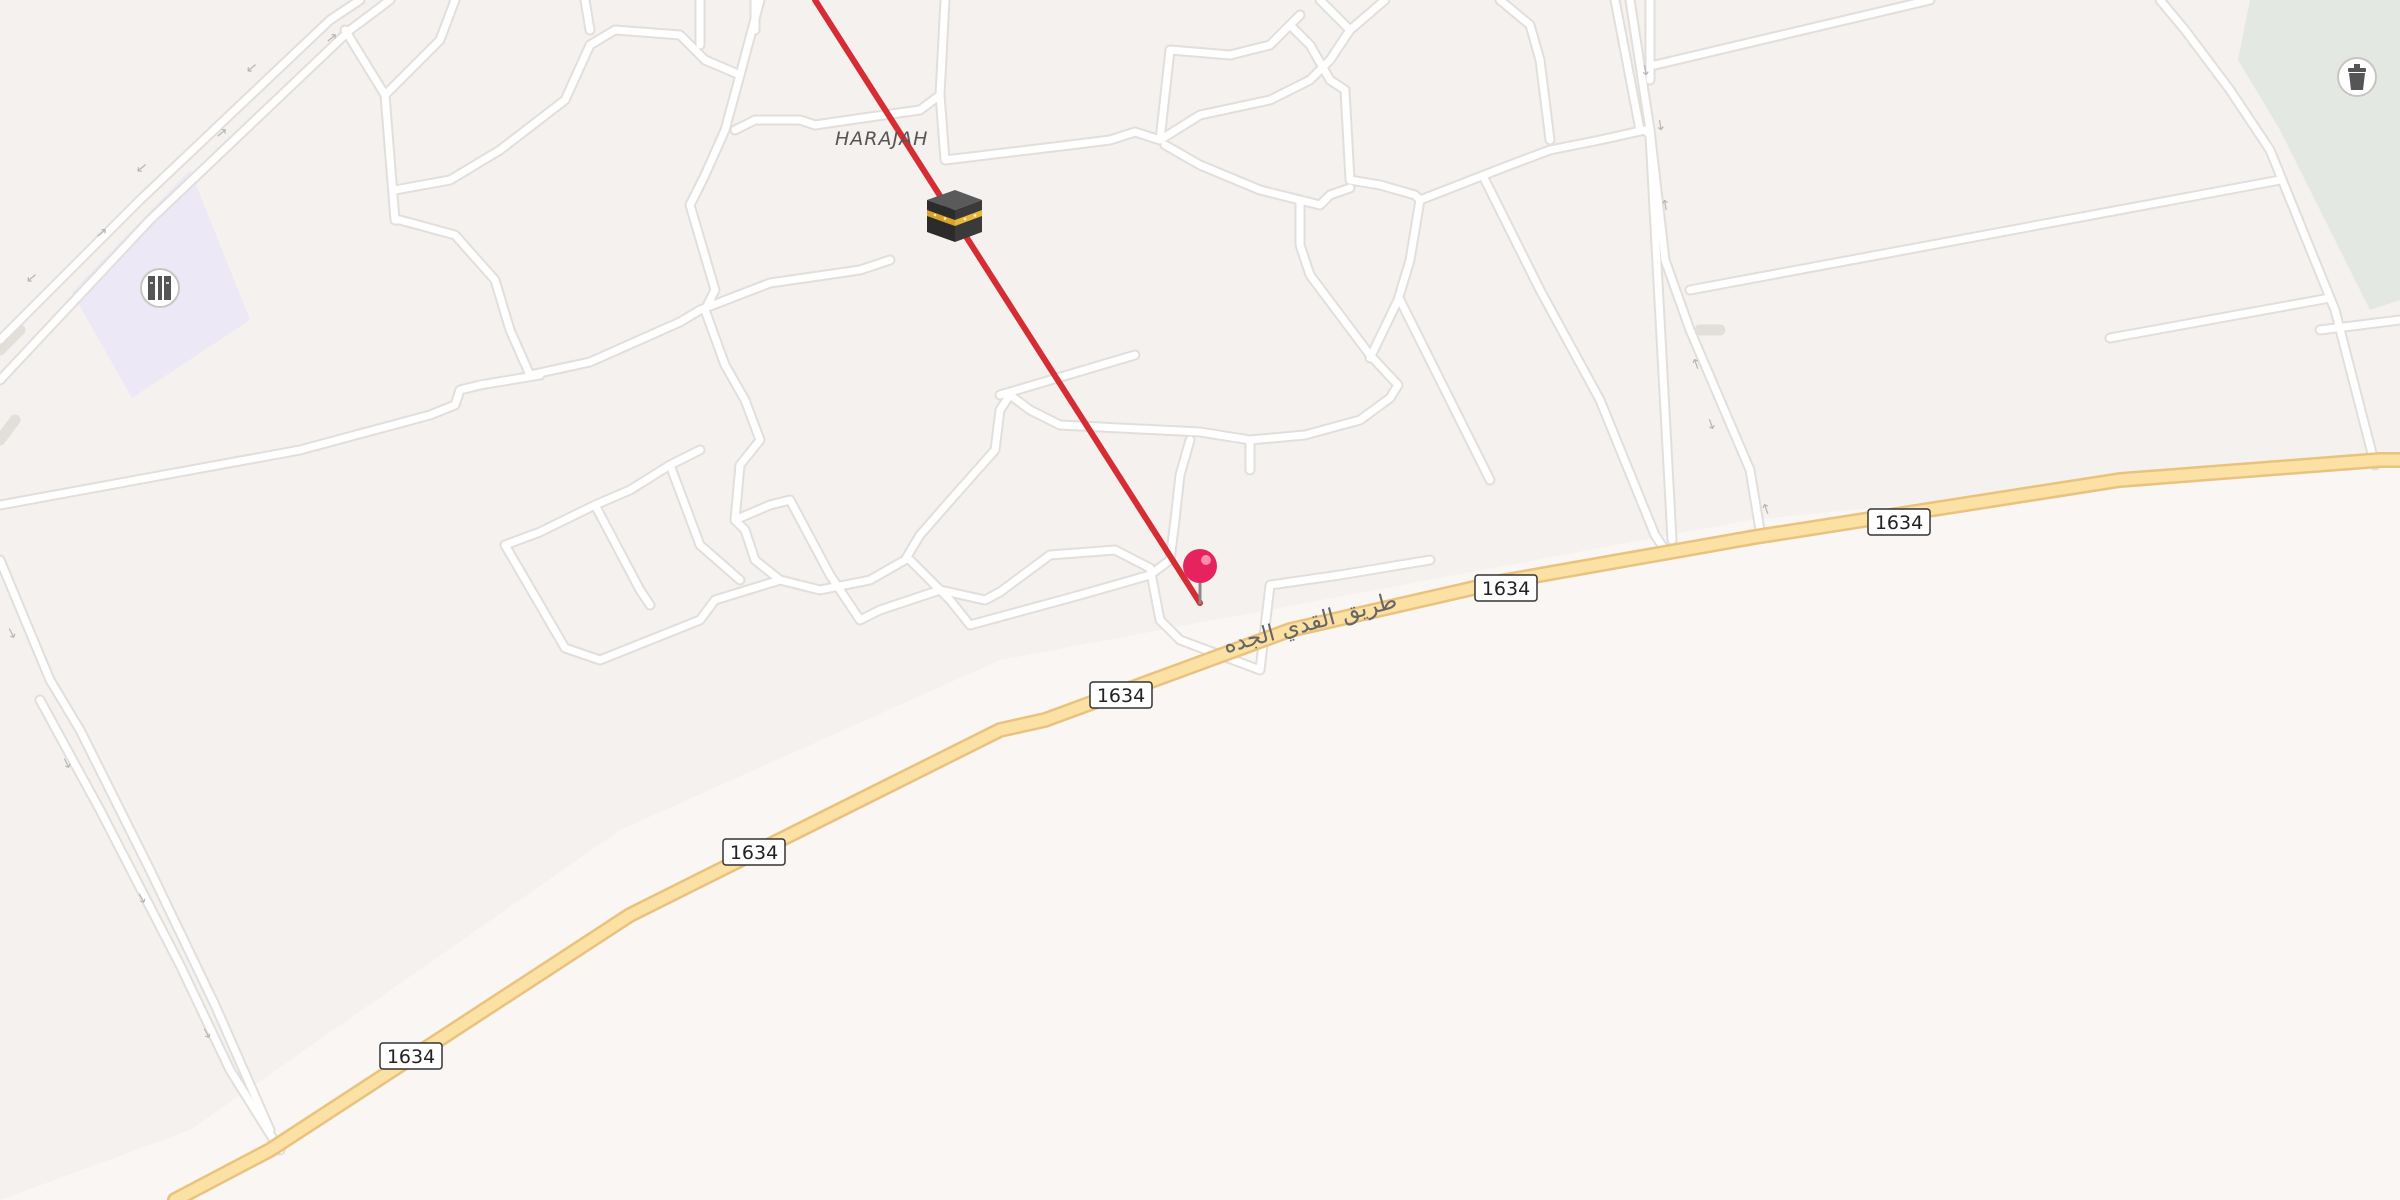 Image resolution: width=2400 pixels, height=1200 pixels. I want to click on library-icon, so click(160, 288).